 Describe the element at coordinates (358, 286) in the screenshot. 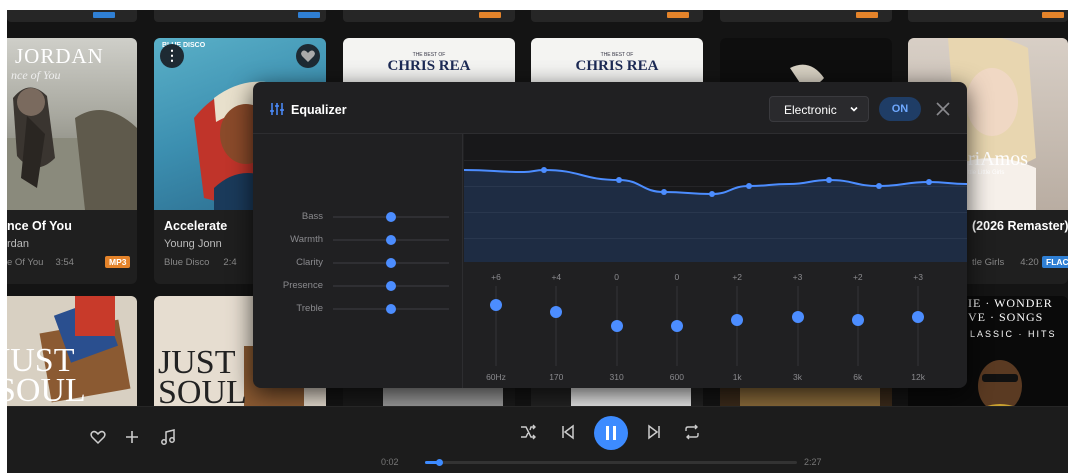

I see `presence-slider: Presence` at that location.